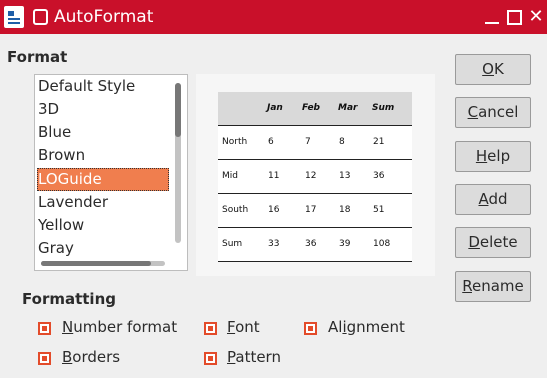 The height and width of the screenshot is (378, 547). What do you see at coordinates (275, 108) in the screenshot?
I see `table-header-cell: Jan` at bounding box center [275, 108].